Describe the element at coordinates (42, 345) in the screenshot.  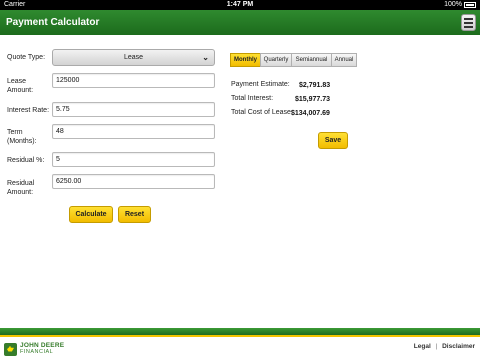
I see `logo-brand-main: JOHN DEERE` at that location.